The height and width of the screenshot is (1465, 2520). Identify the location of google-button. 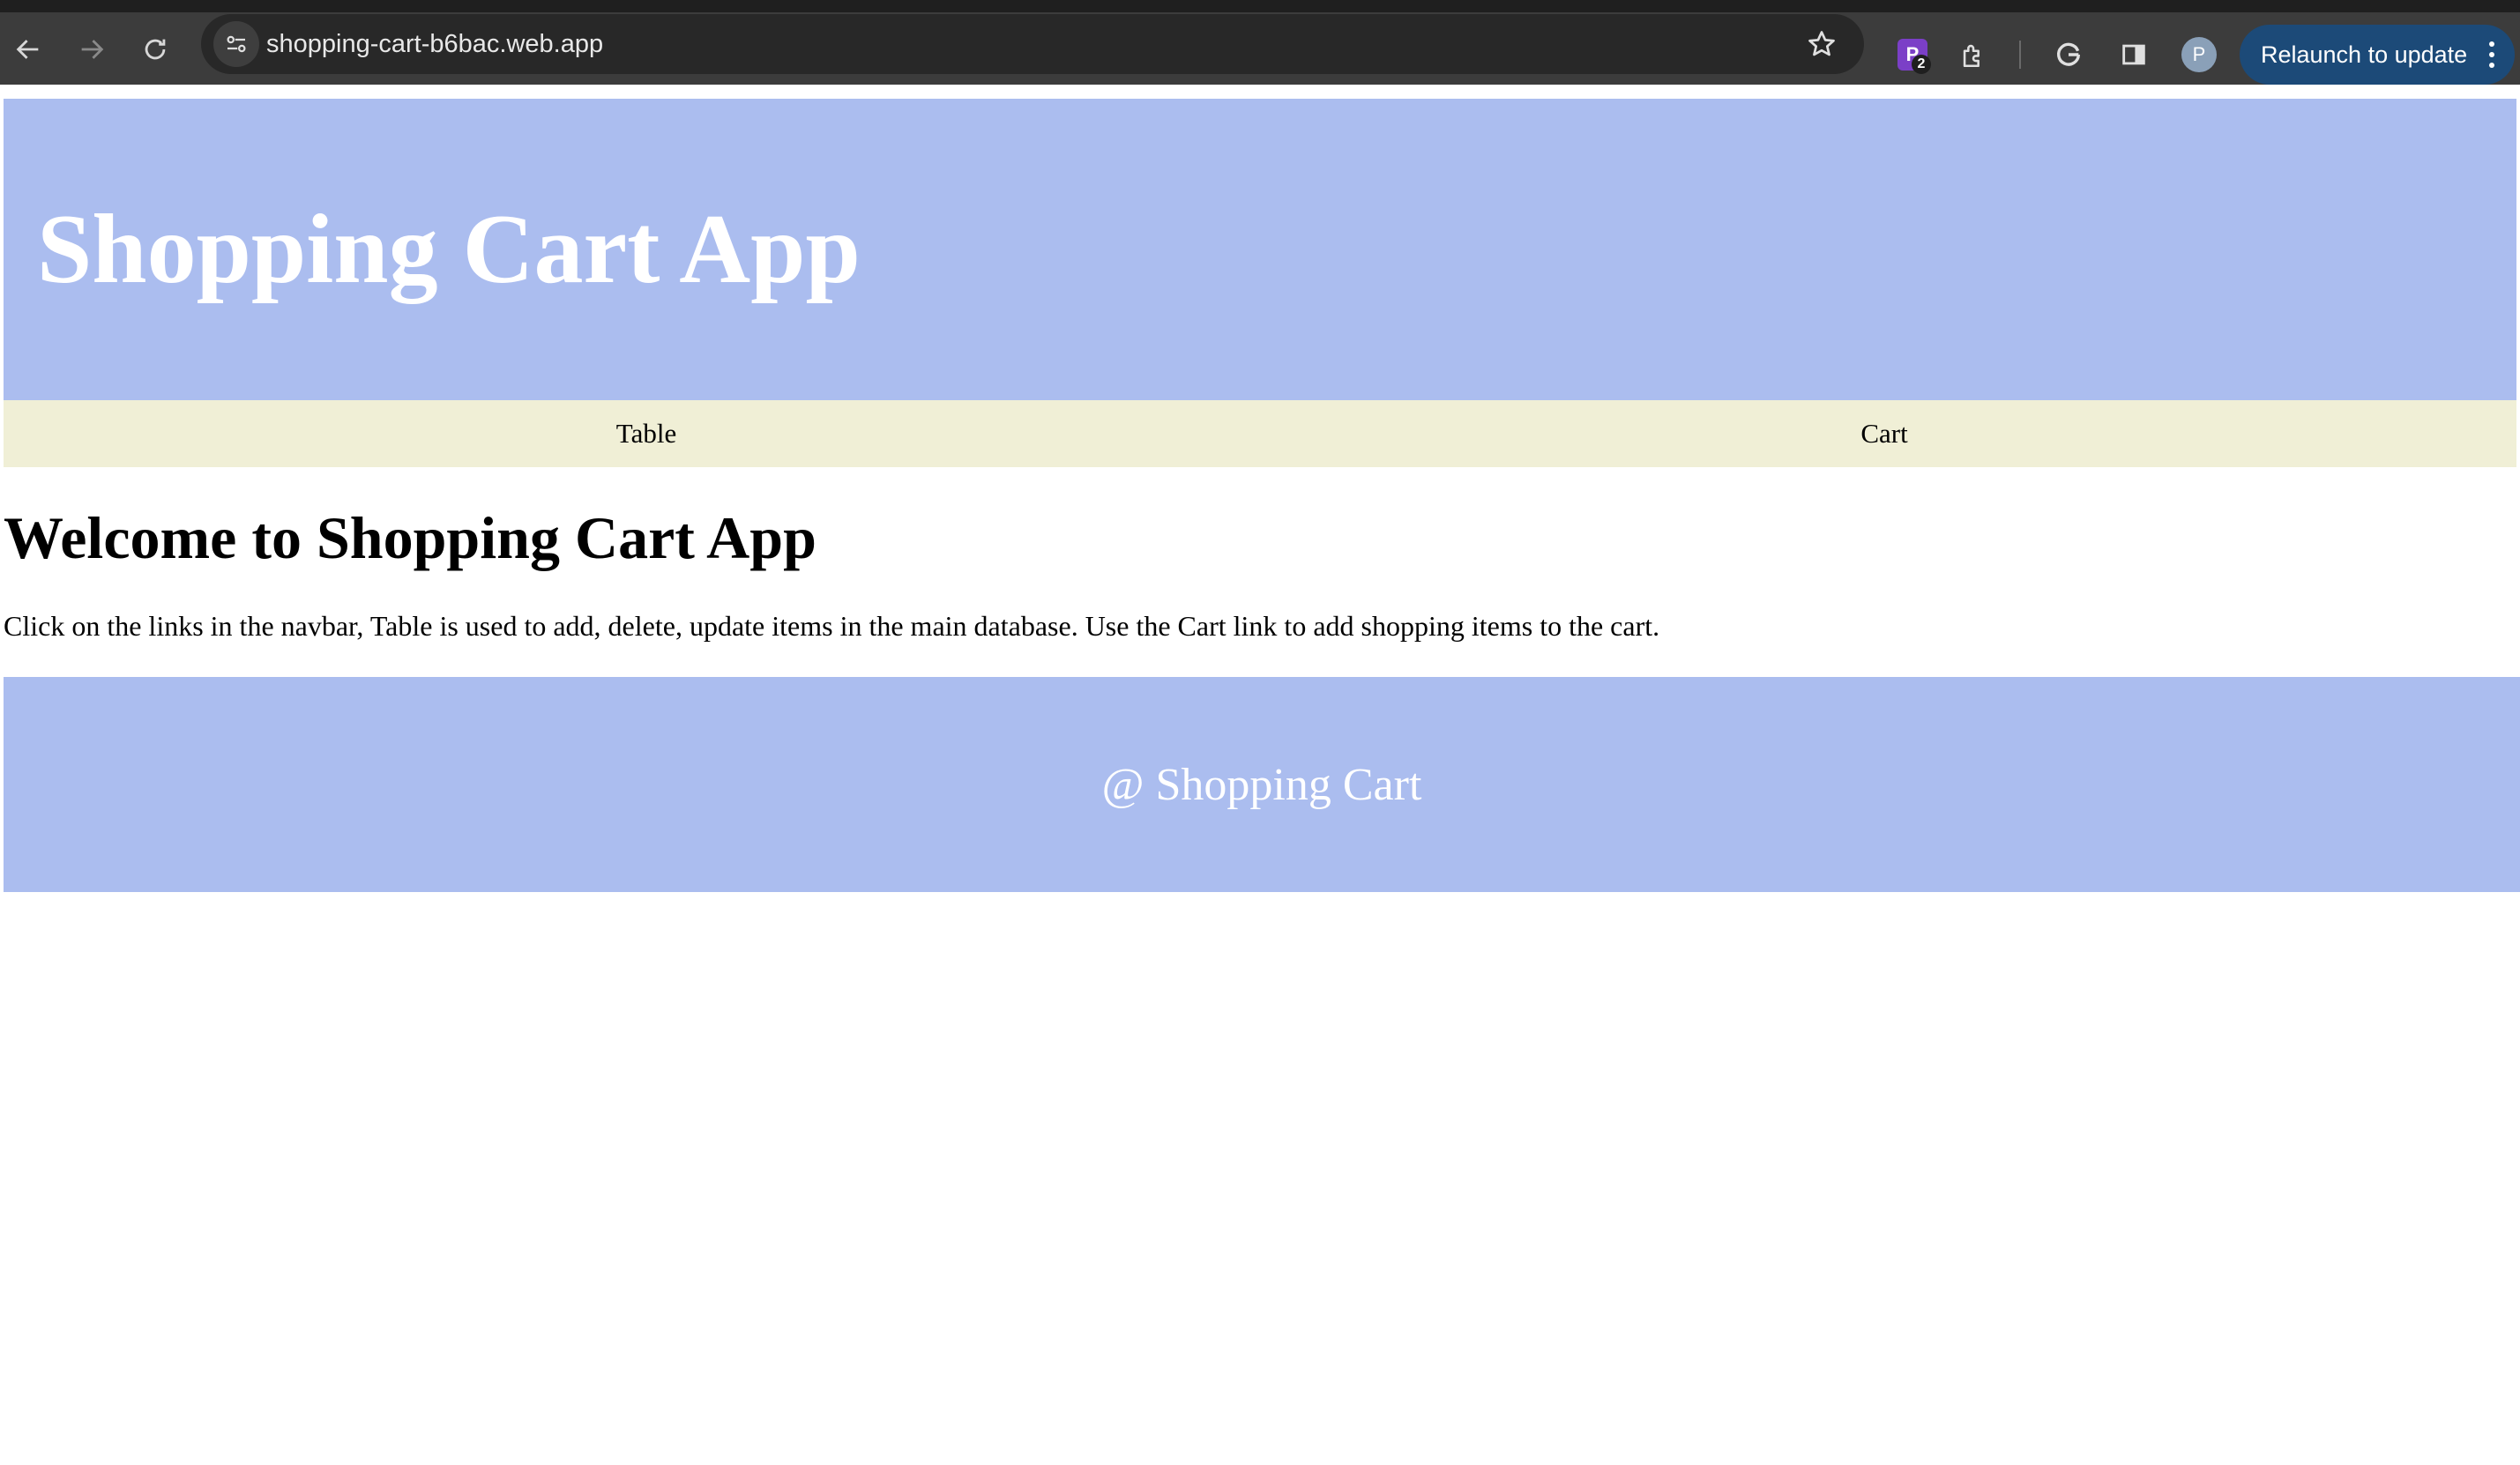
(2068, 54).